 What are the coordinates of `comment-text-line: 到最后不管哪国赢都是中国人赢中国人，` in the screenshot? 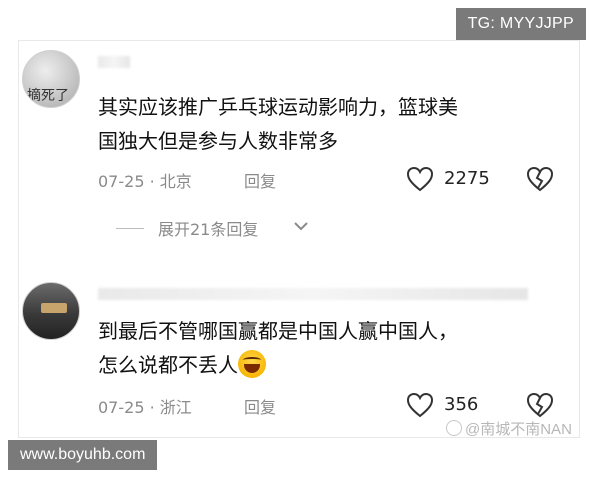 It's located at (278, 331).